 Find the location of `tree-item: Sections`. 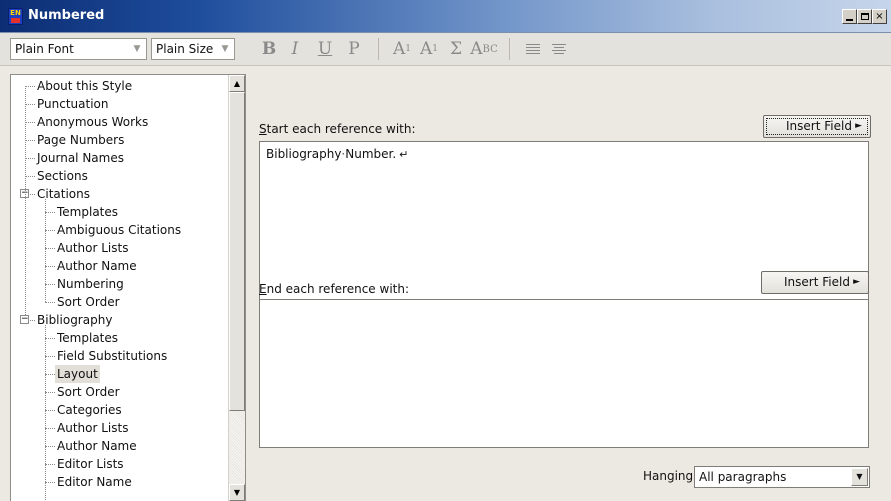

tree-item: Sections is located at coordinates (120, 176).